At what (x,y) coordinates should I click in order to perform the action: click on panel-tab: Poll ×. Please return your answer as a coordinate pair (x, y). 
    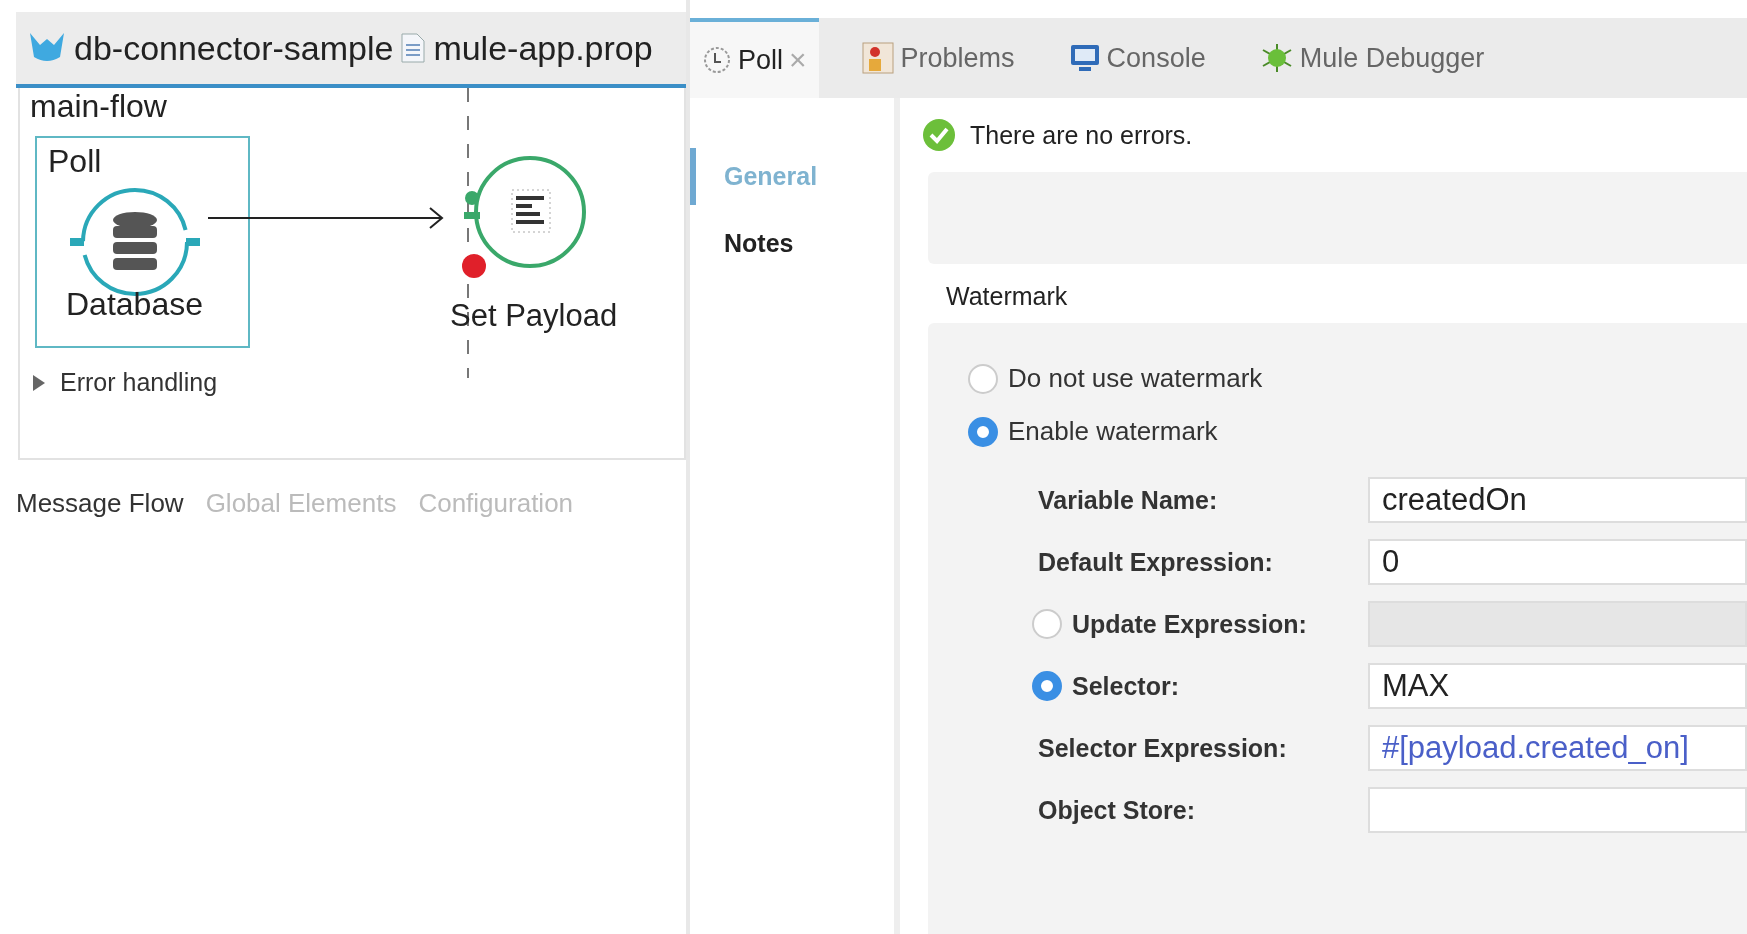
    Looking at the image, I should click on (754, 58).